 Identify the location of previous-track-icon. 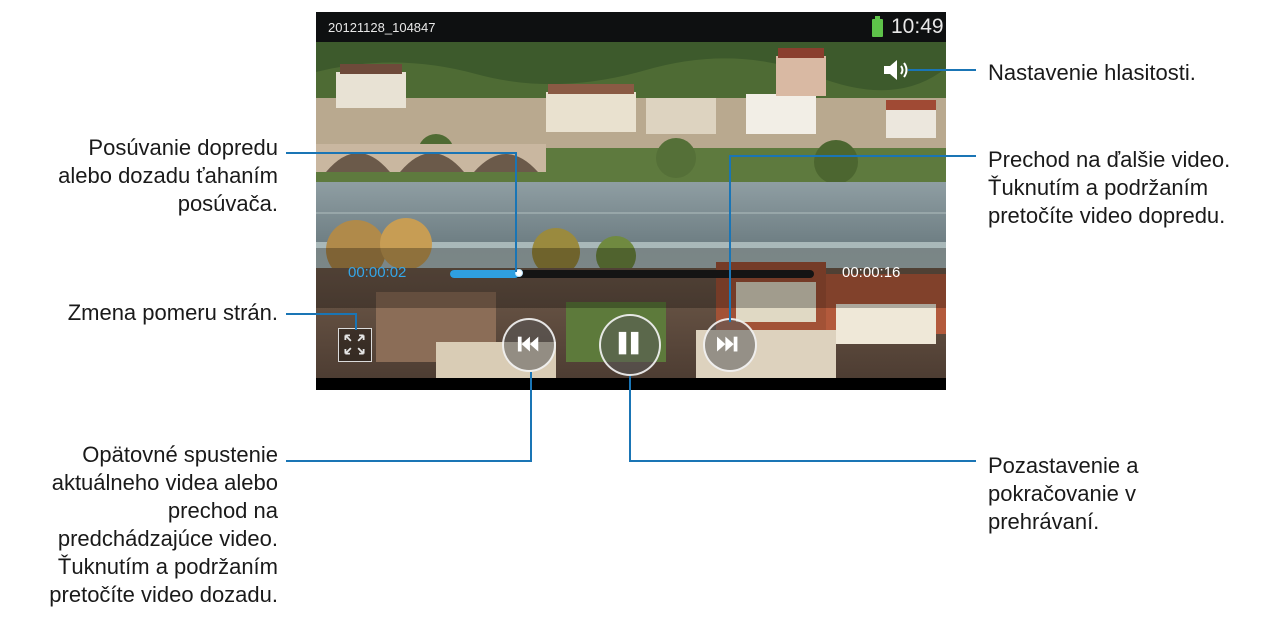
(528, 344).